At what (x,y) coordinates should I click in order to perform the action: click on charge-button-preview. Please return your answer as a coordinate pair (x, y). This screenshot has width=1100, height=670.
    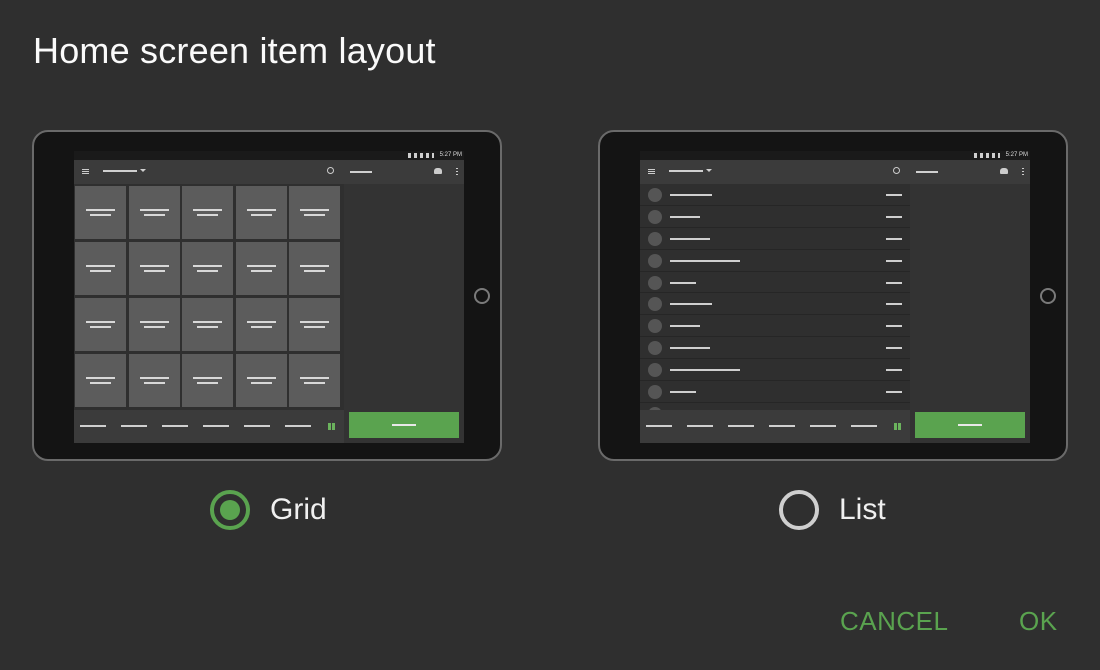
    Looking at the image, I should click on (404, 425).